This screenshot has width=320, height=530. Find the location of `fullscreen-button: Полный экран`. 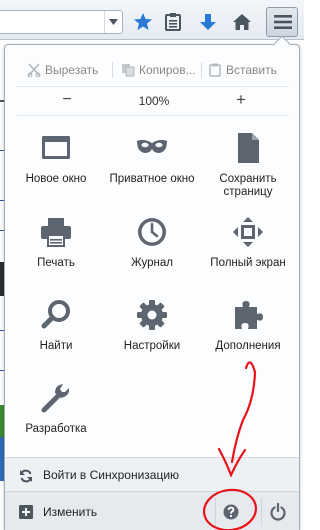

fullscreen-button: Полный экран is located at coordinates (248, 255).